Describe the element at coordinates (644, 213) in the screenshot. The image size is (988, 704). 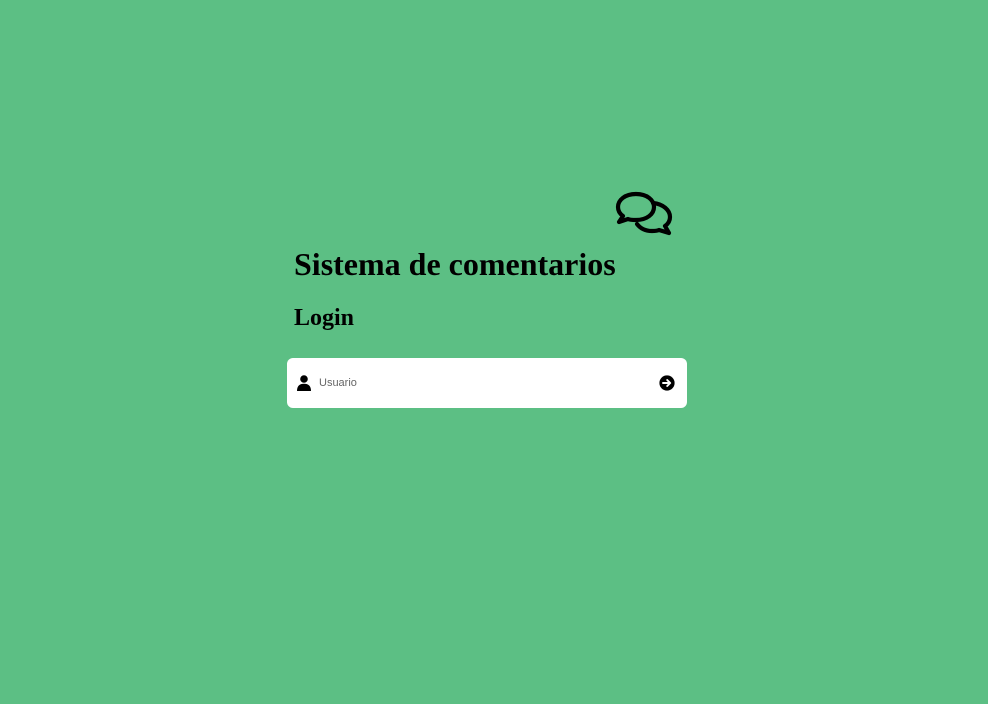
I see `comments-icon` at that location.